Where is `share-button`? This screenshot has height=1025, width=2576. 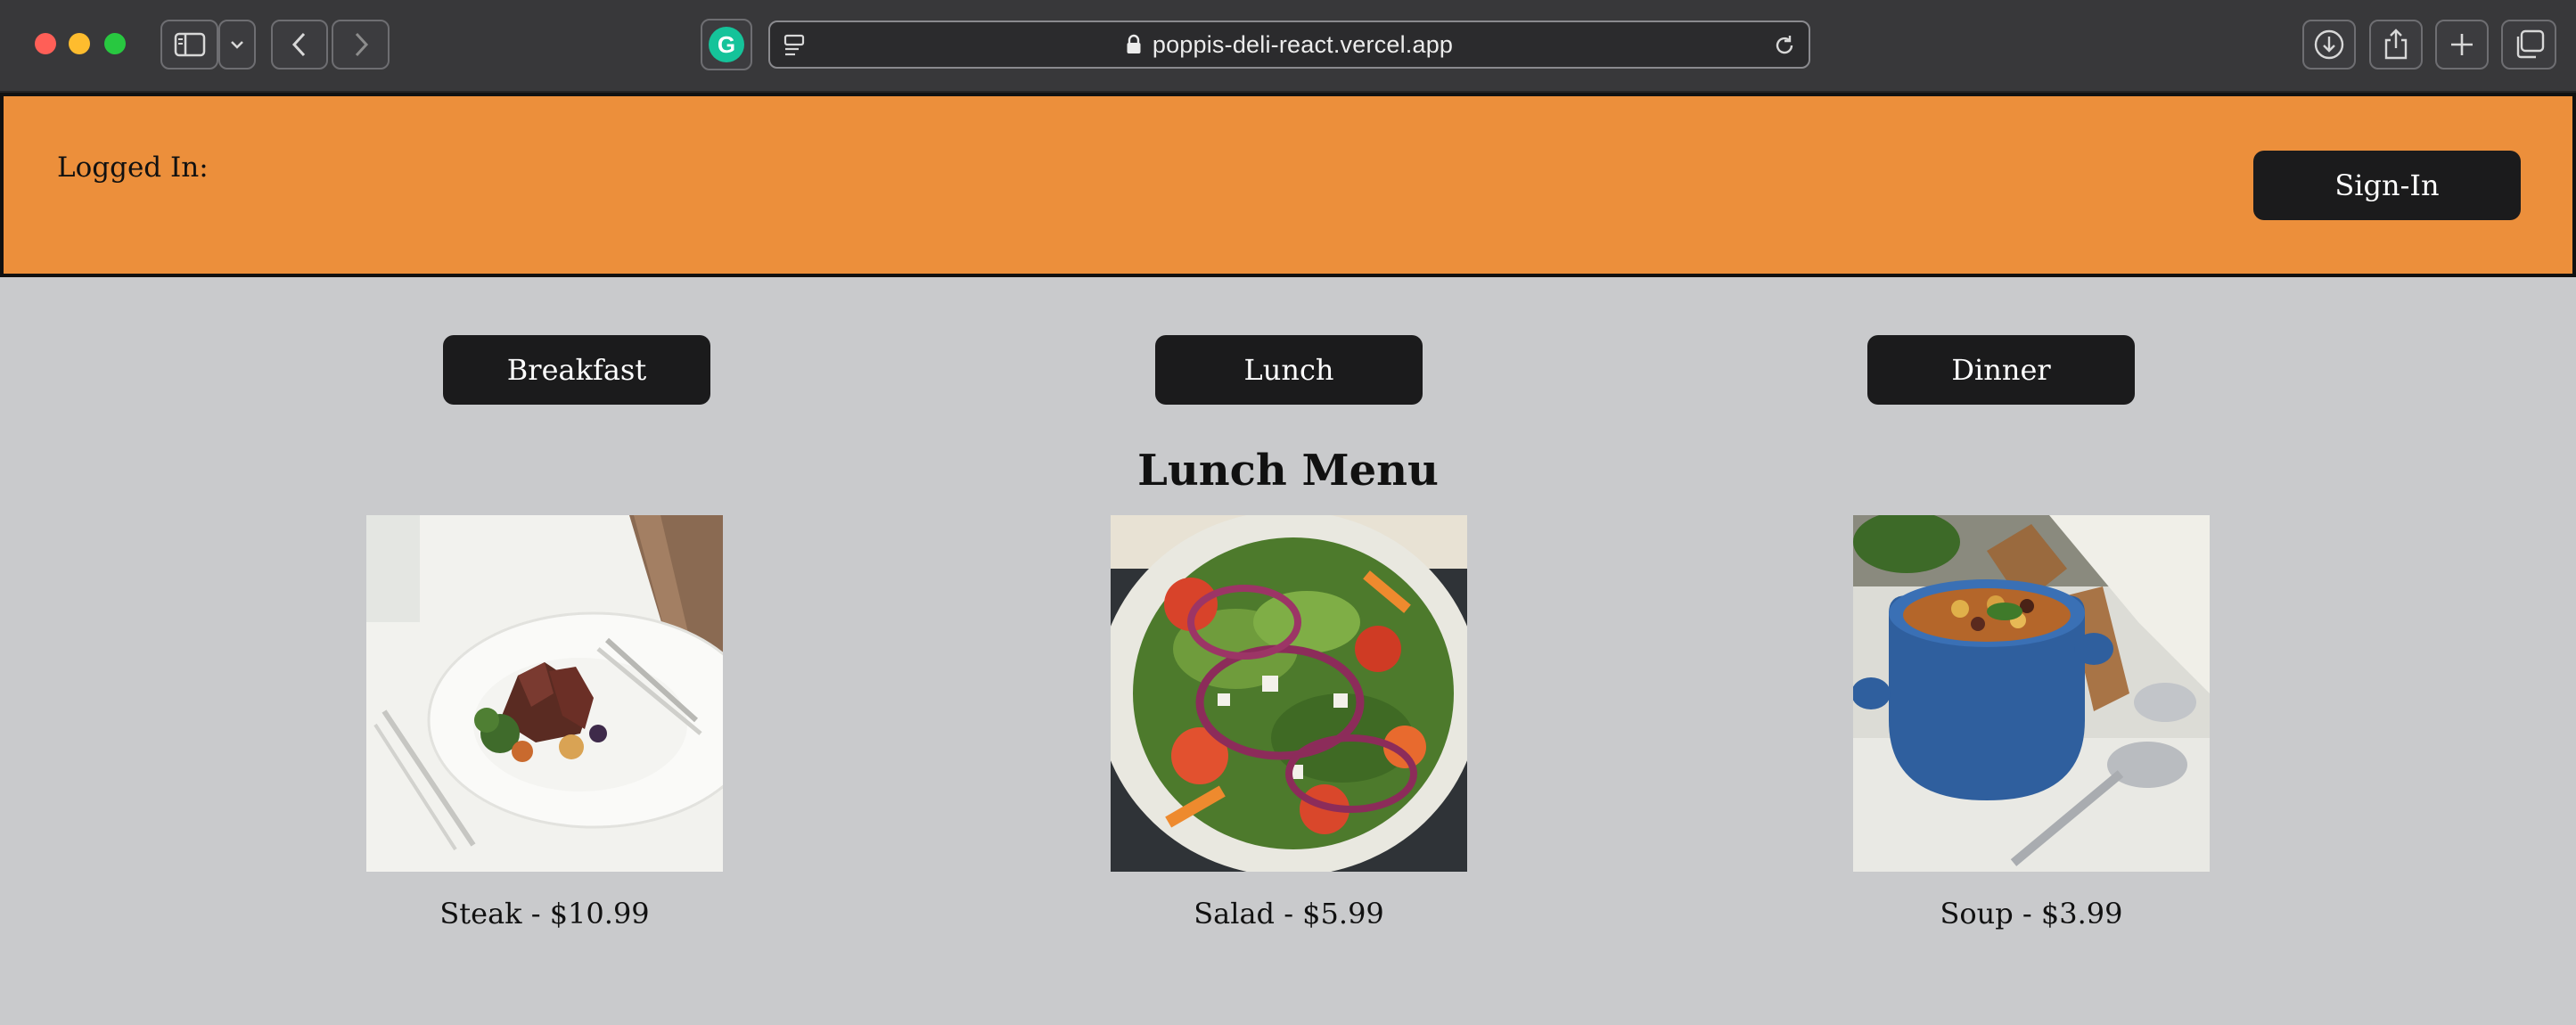
share-button is located at coordinates (2396, 45).